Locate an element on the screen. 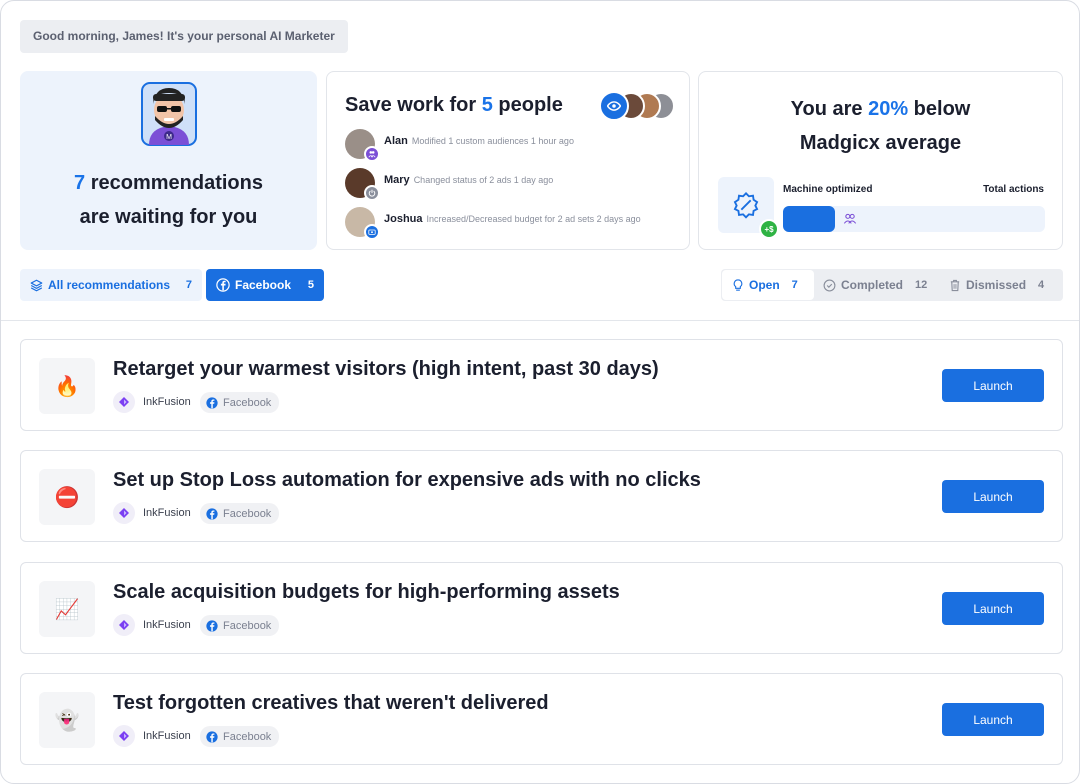  section-divider is located at coordinates (540, 320).